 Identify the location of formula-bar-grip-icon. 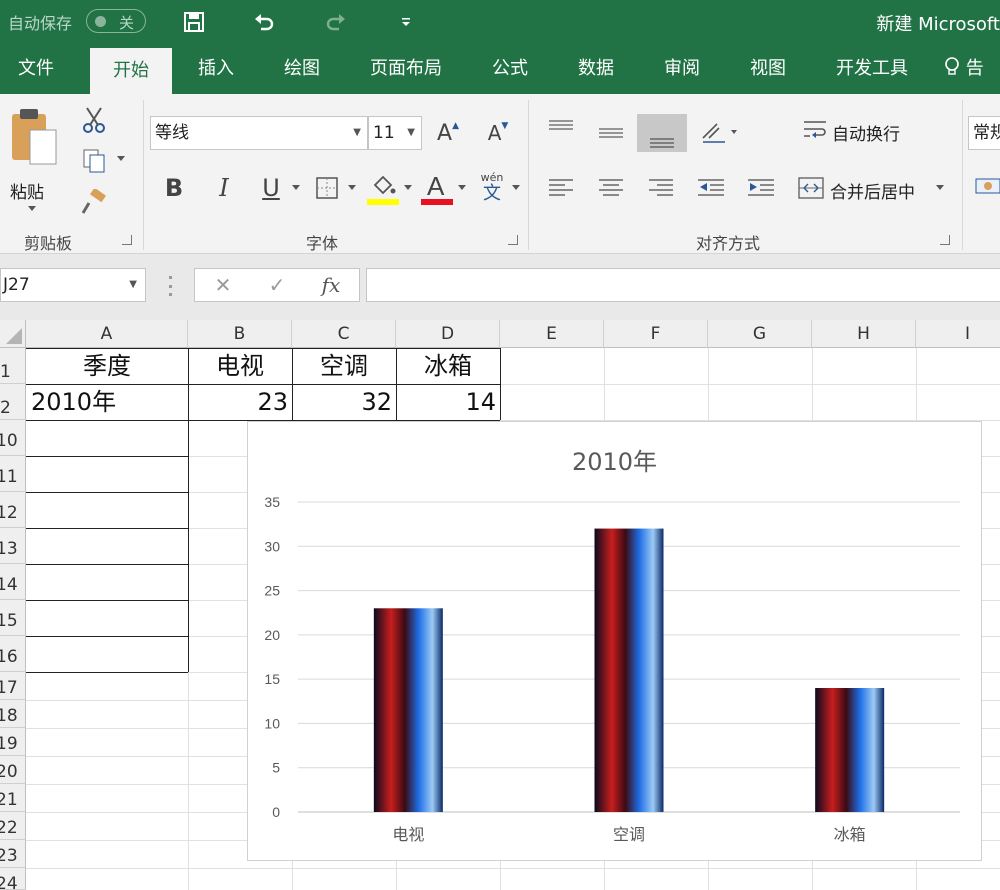
(170, 286).